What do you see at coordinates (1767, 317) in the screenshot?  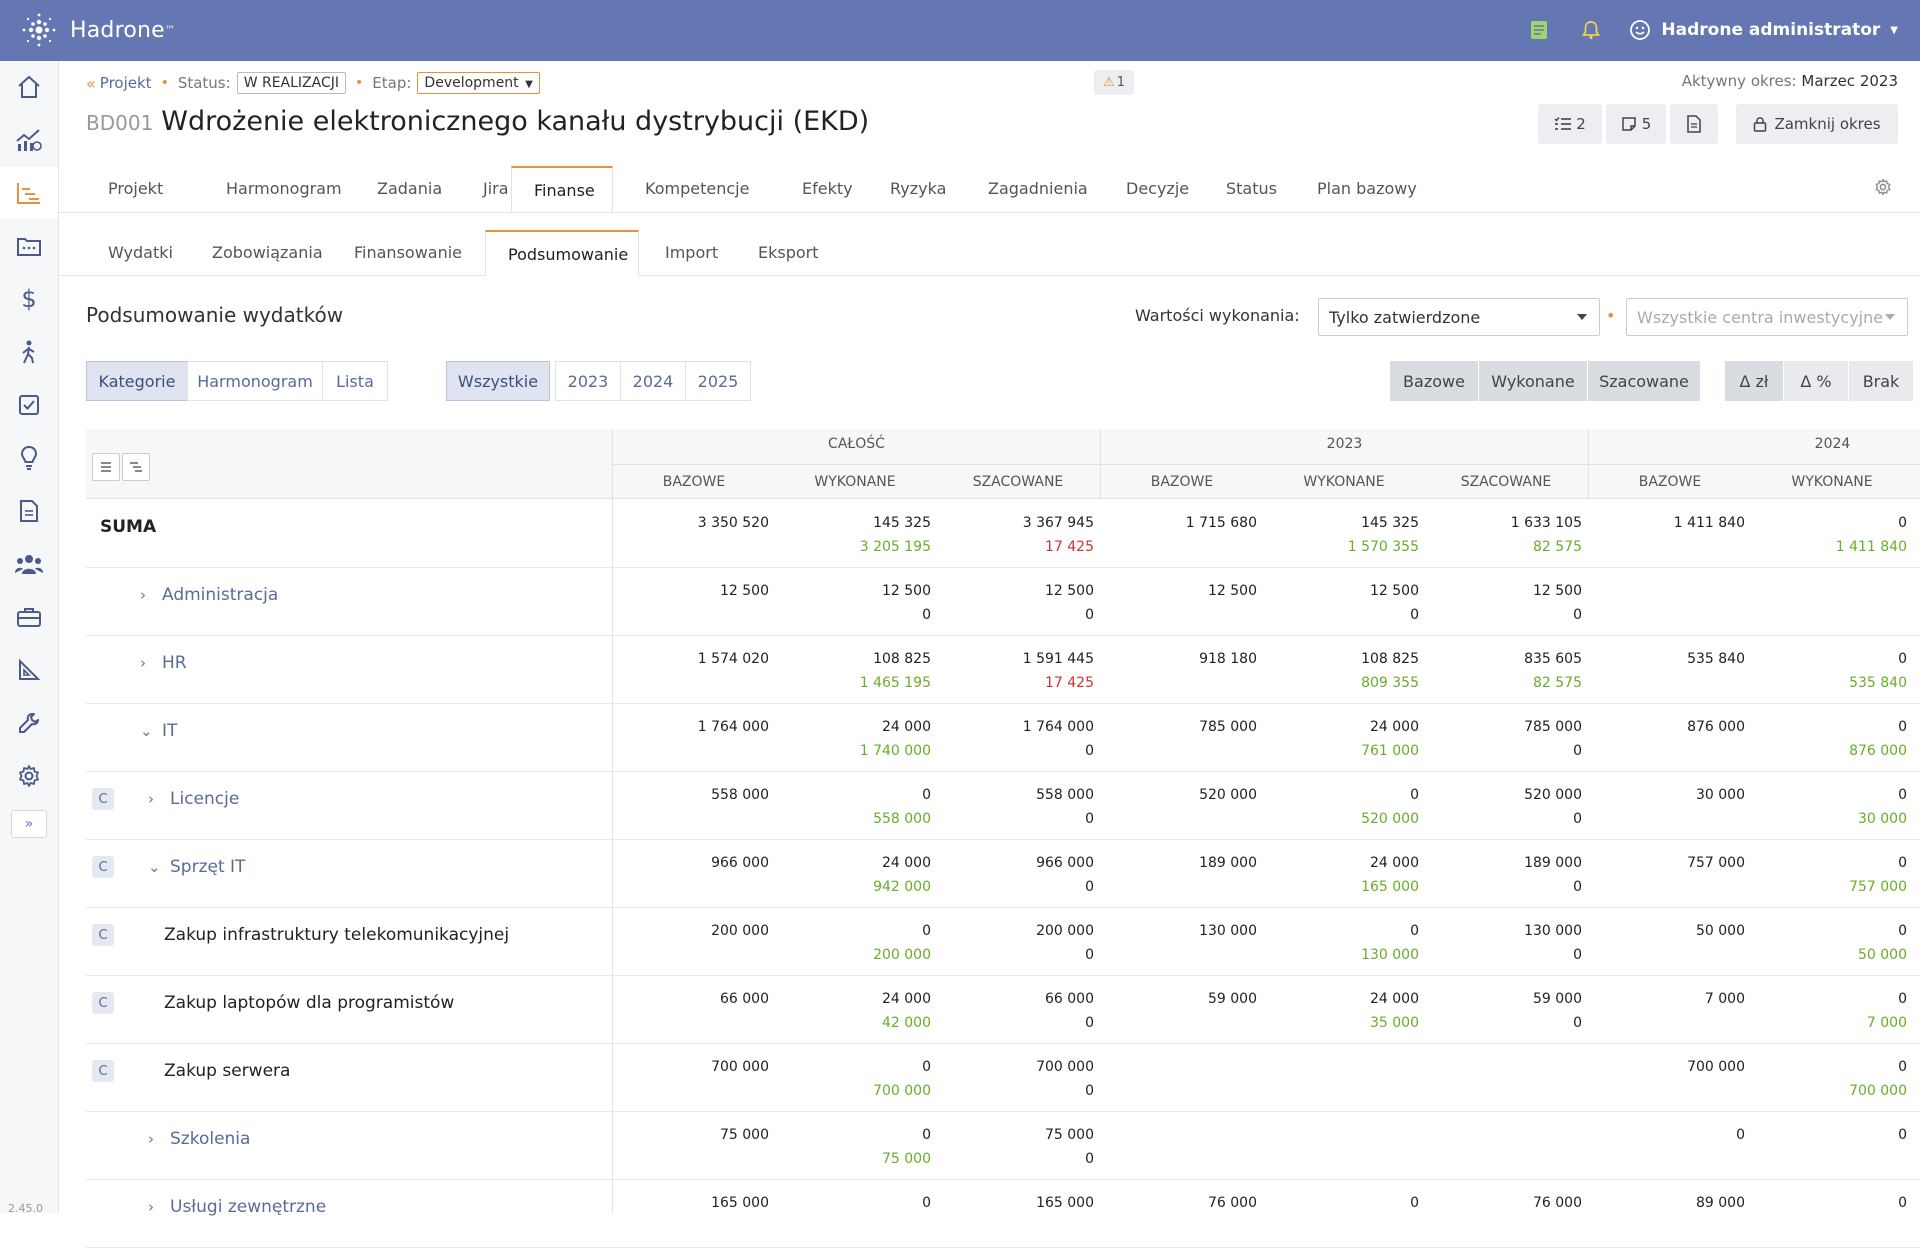 I see `investment-centers-select: Wszystkie centra inwestycyjne` at bounding box center [1767, 317].